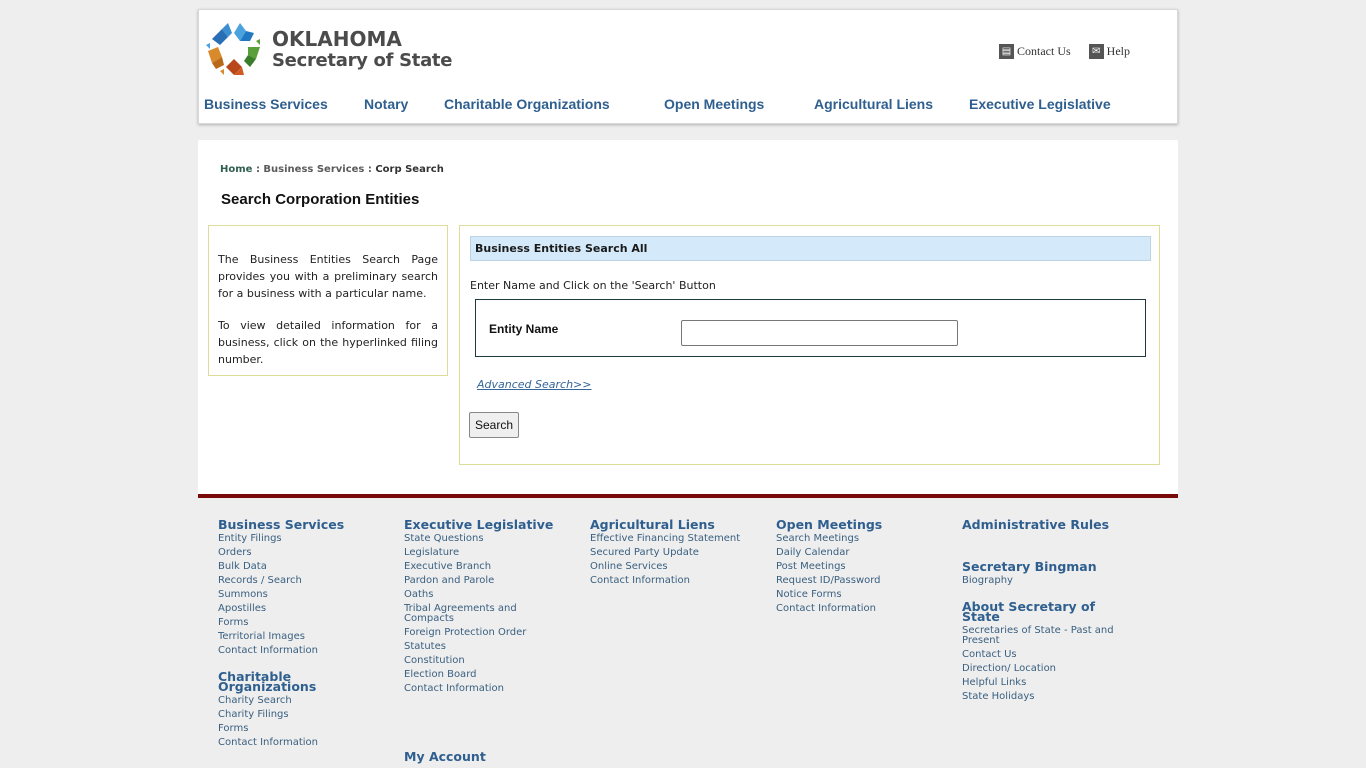  I want to click on search-button: Search, so click(494, 425).